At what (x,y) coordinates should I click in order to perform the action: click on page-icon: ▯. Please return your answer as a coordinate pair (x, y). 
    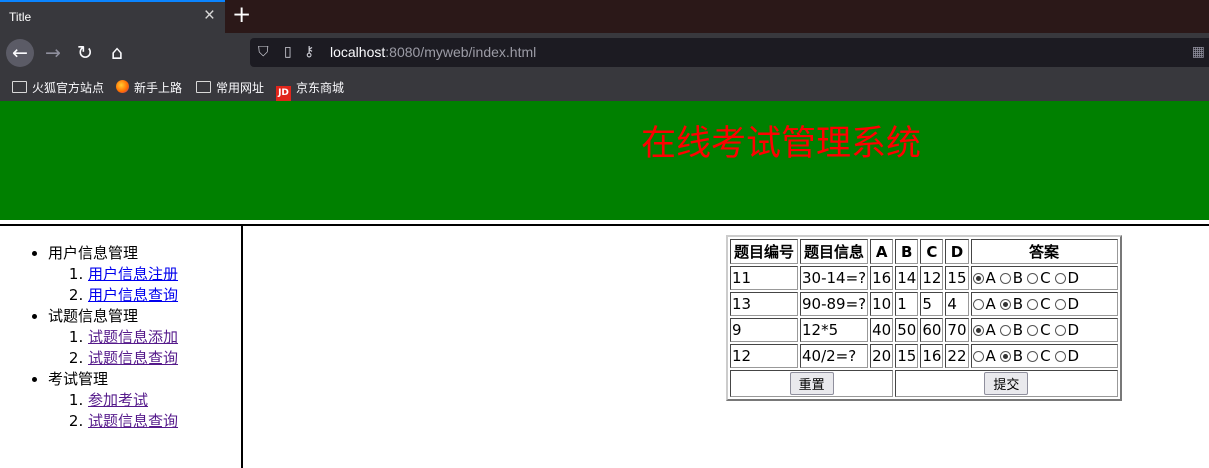
    Looking at the image, I should click on (288, 51).